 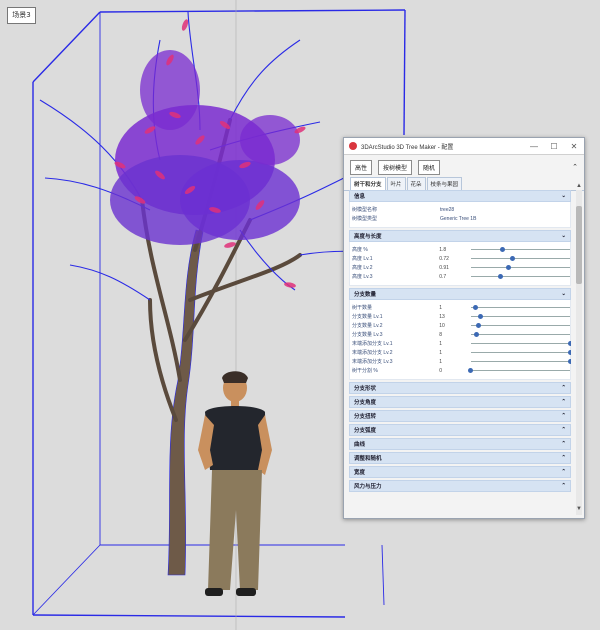 I want to click on setting-value: 0, so click(x=455, y=371).